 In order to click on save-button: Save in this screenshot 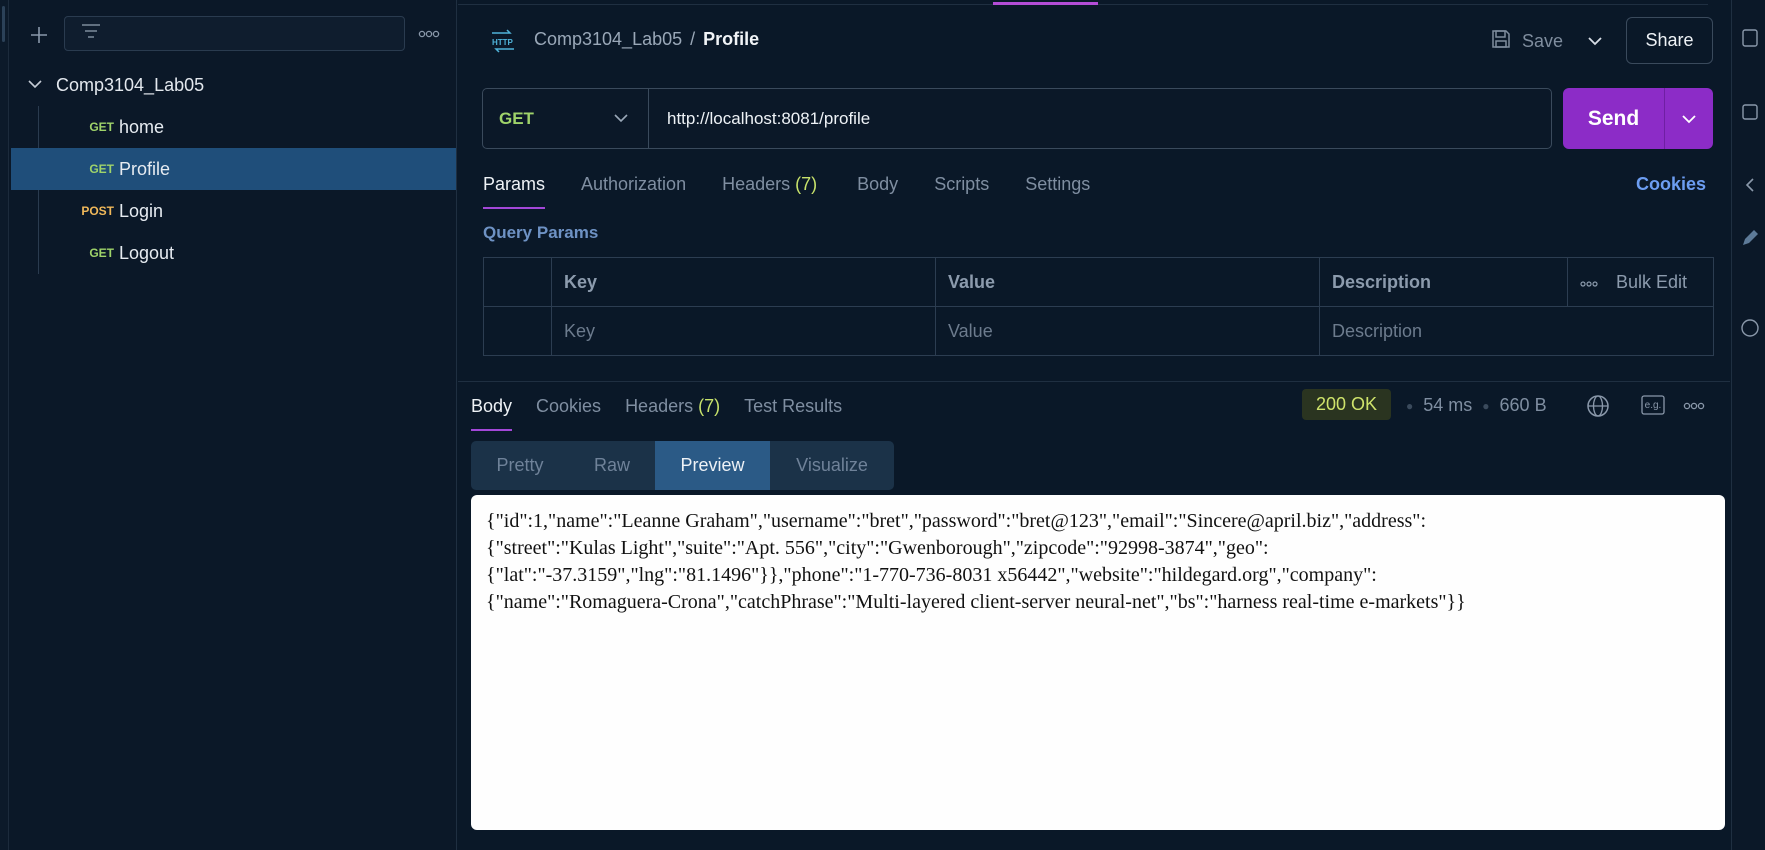, I will do `click(1526, 41)`.